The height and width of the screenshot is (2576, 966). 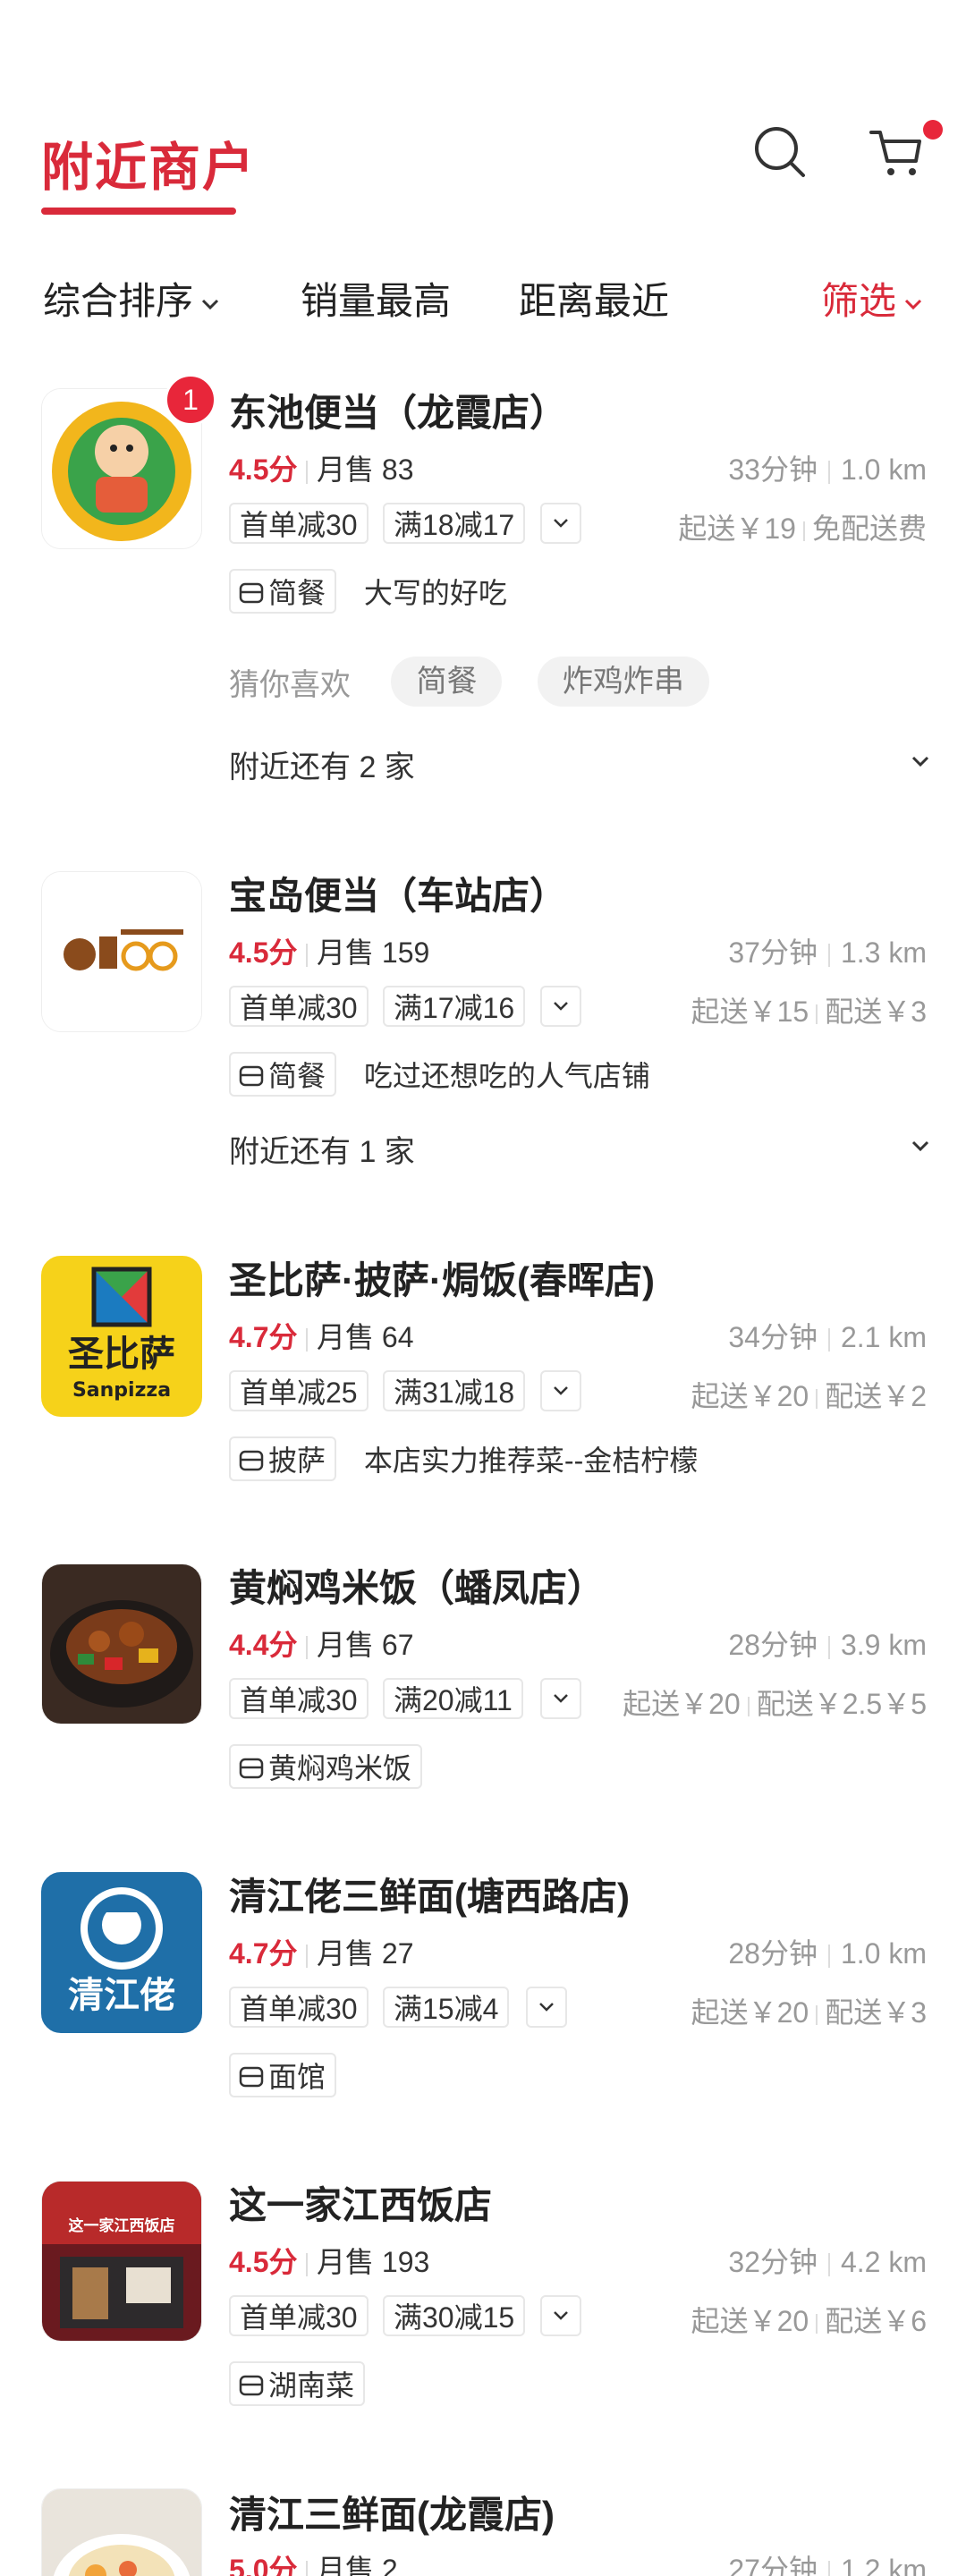 I want to click on delivery-time: 34分钟, so click(x=773, y=1337).